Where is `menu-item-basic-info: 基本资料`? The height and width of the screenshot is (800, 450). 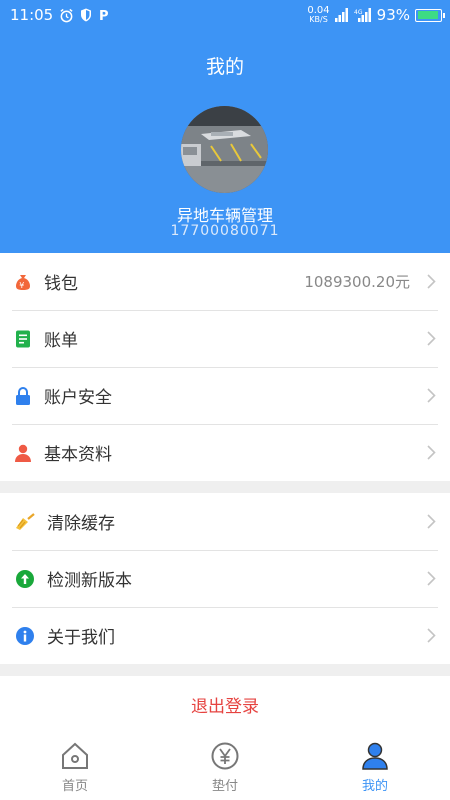
menu-item-basic-info: 基本资料 is located at coordinates (225, 452).